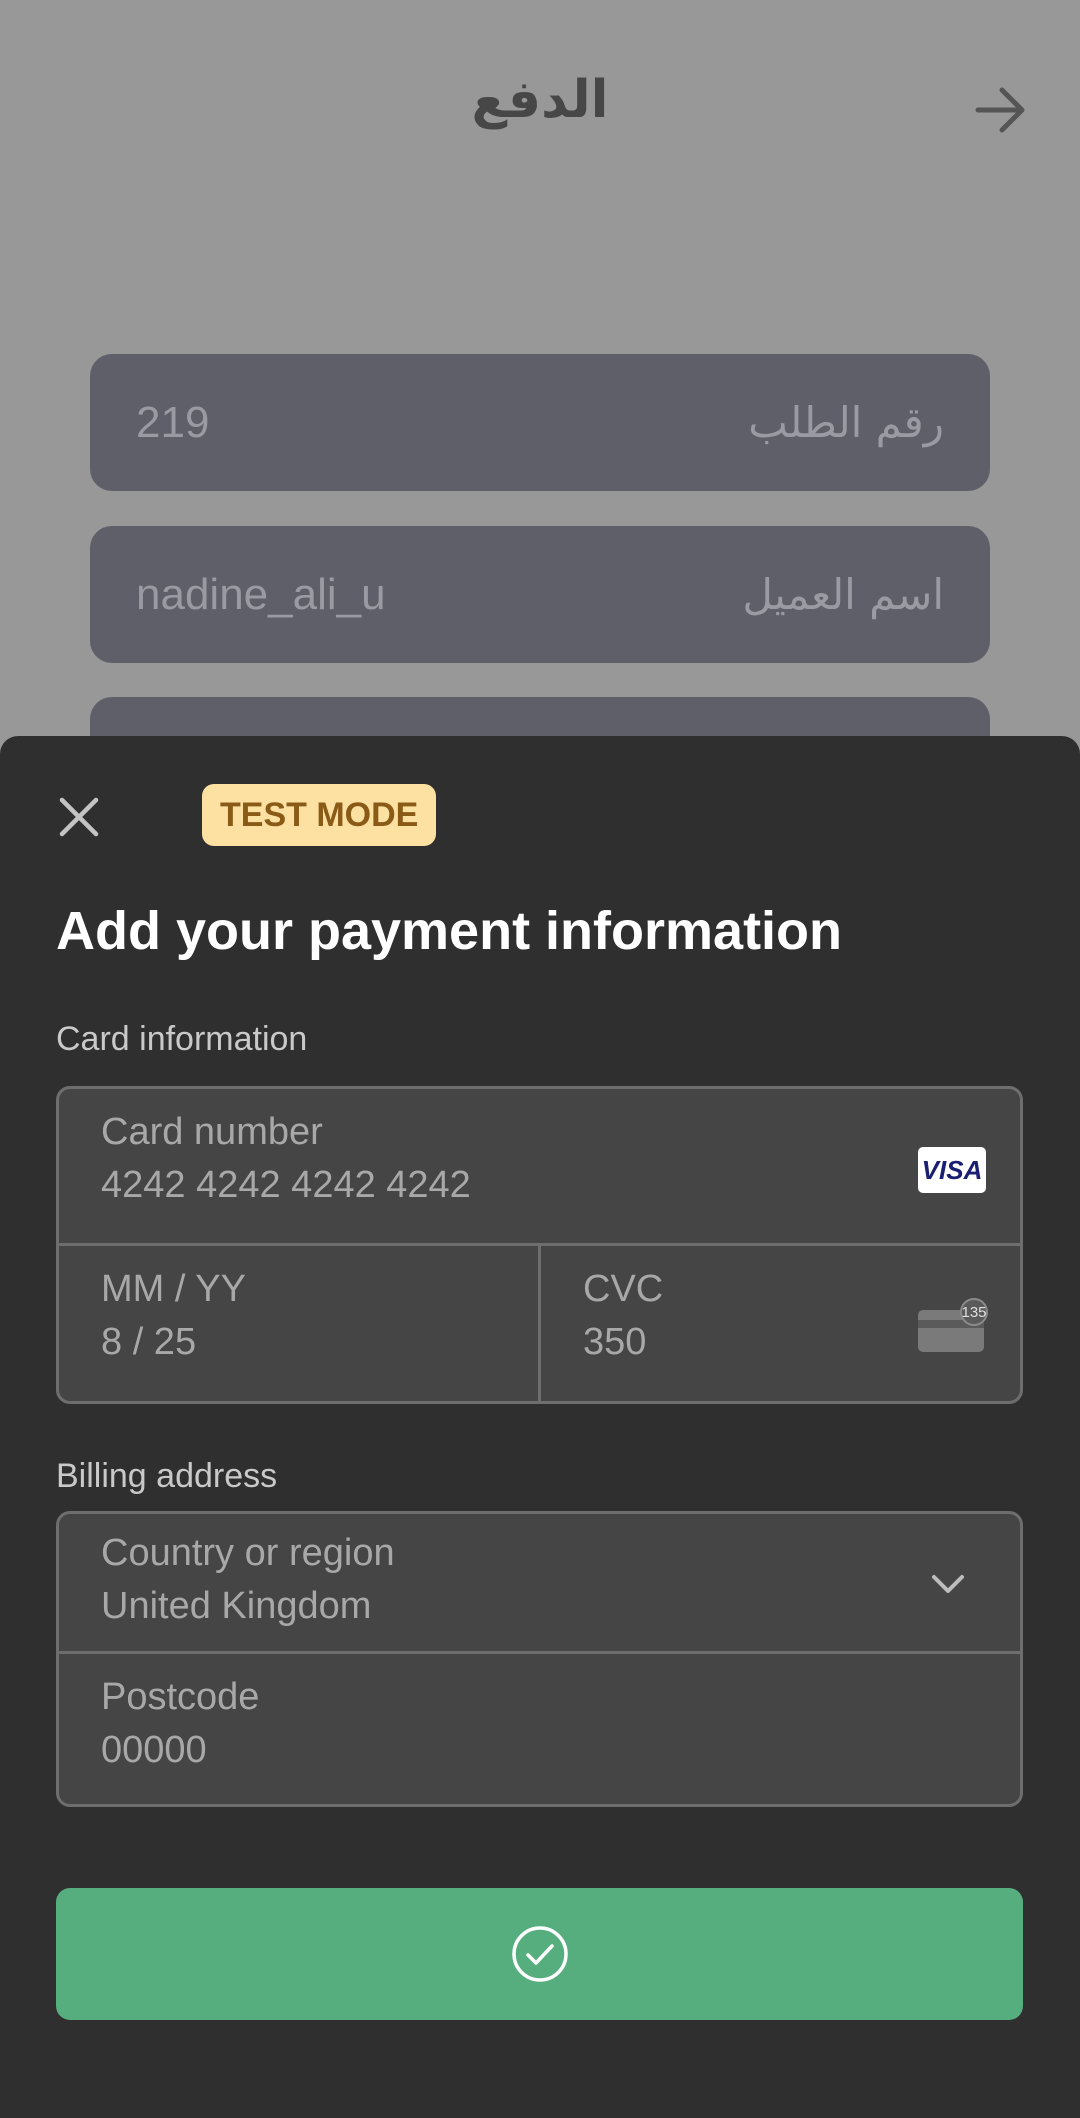  I want to click on customer-name-value: nadine_ali_u, so click(261, 594).